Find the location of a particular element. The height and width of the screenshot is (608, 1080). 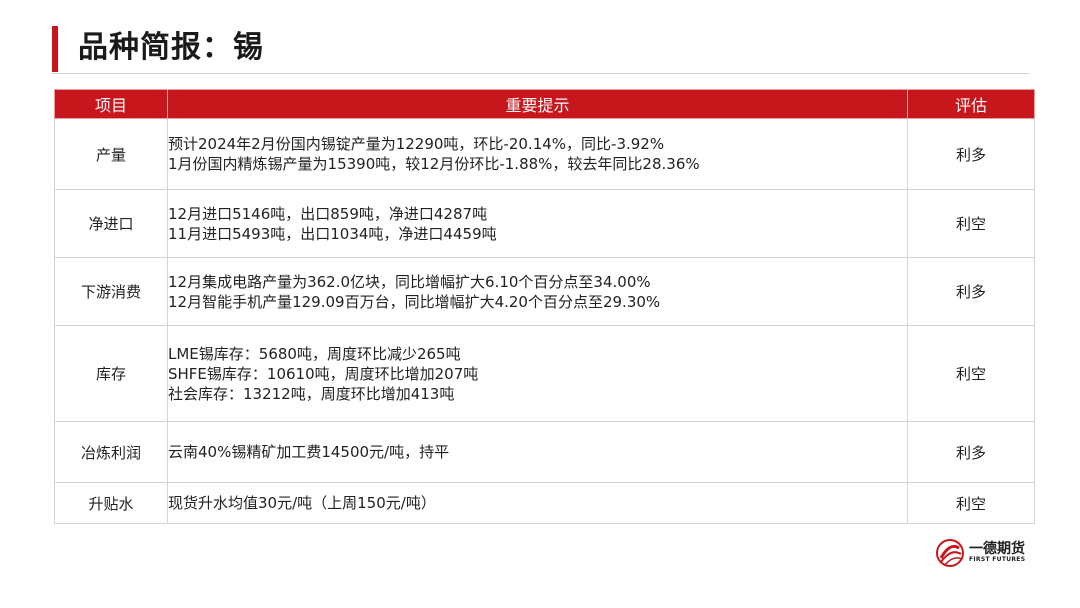

first-futures-logo-icon is located at coordinates (950, 553).